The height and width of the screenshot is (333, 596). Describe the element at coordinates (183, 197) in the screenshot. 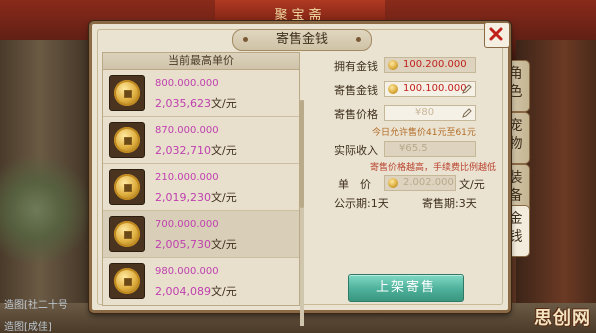

I see `row-price-value: 2,019,230` at that location.